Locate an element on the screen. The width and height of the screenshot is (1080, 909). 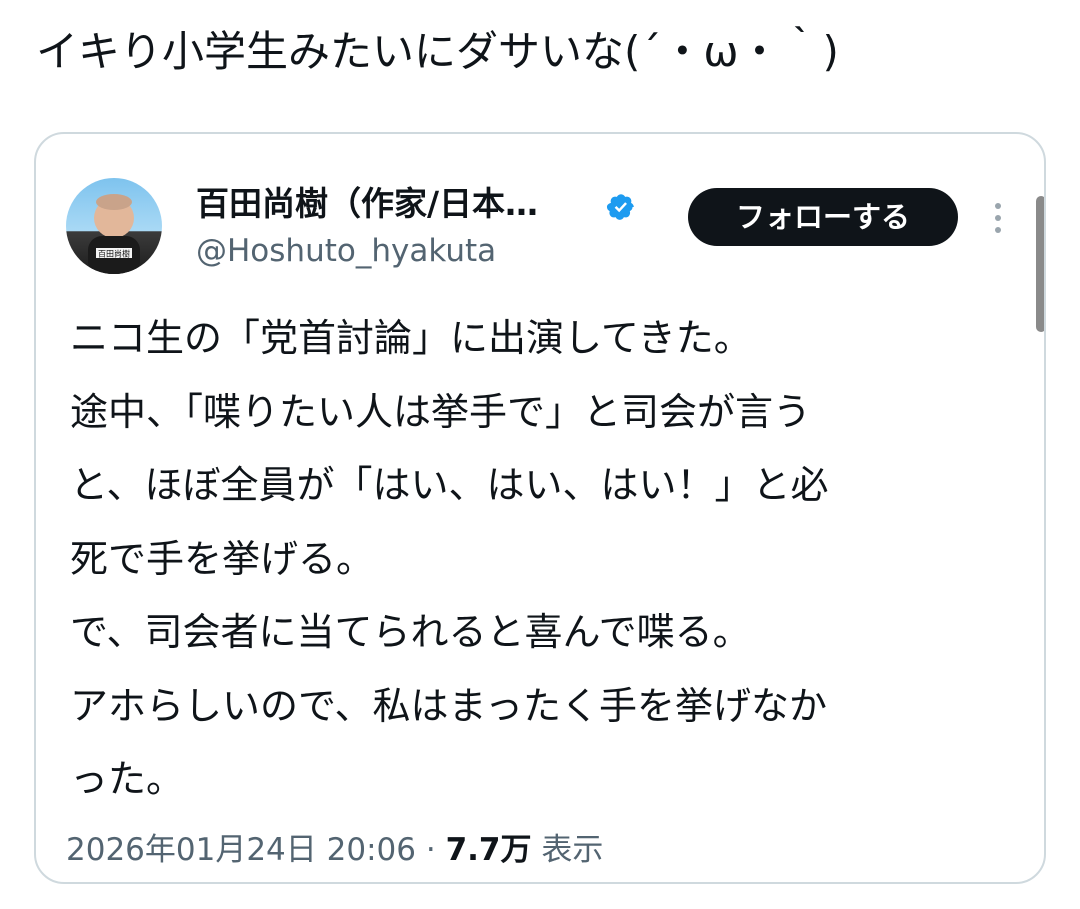
tweet-meta: 2026年01月24日 20:06 · 7.7万 表示 is located at coordinates (334, 850).